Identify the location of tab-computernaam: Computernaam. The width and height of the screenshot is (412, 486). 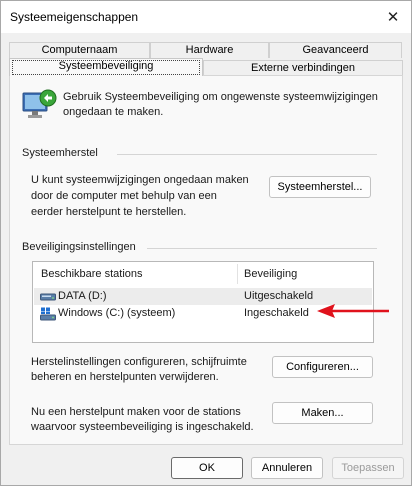
(79, 50).